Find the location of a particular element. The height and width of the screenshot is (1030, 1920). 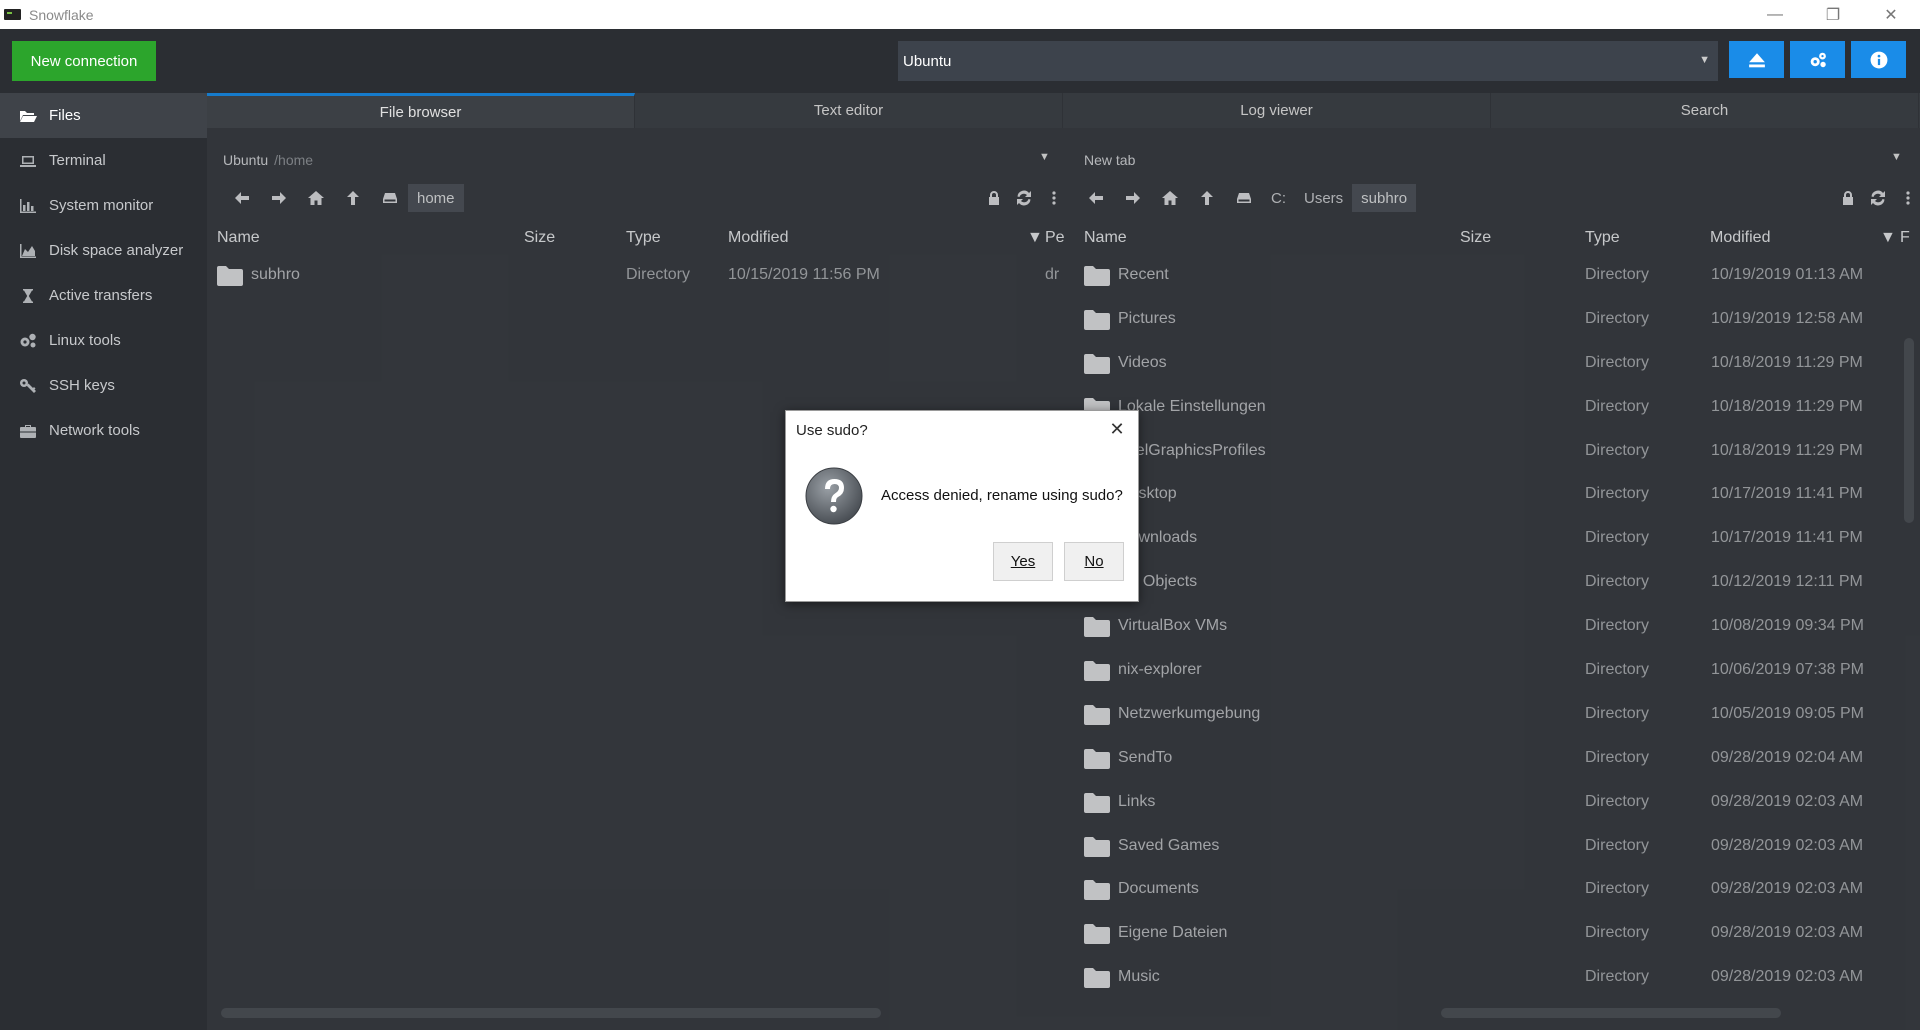

table-row: Pictures Directory 10/19/2019 12:58 AM is located at coordinates (1502, 320).